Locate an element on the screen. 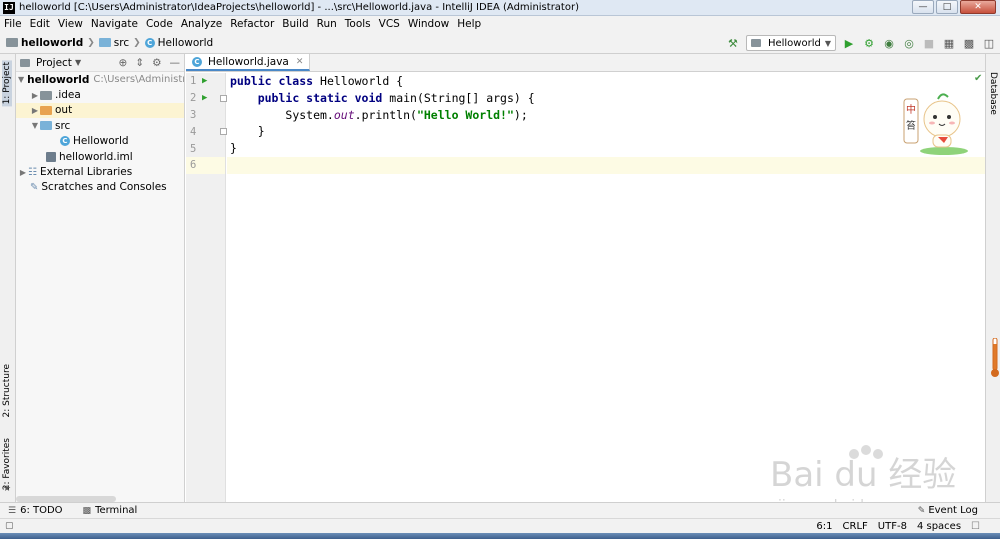 This screenshot has width=1000, height=539. menu-run: Run is located at coordinates (327, 24).